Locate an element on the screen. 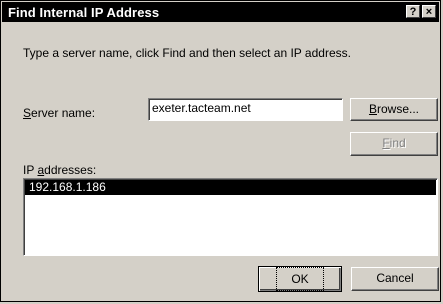 Image resolution: width=443 pixels, height=304 pixels. ok-button: OK is located at coordinates (300, 279).